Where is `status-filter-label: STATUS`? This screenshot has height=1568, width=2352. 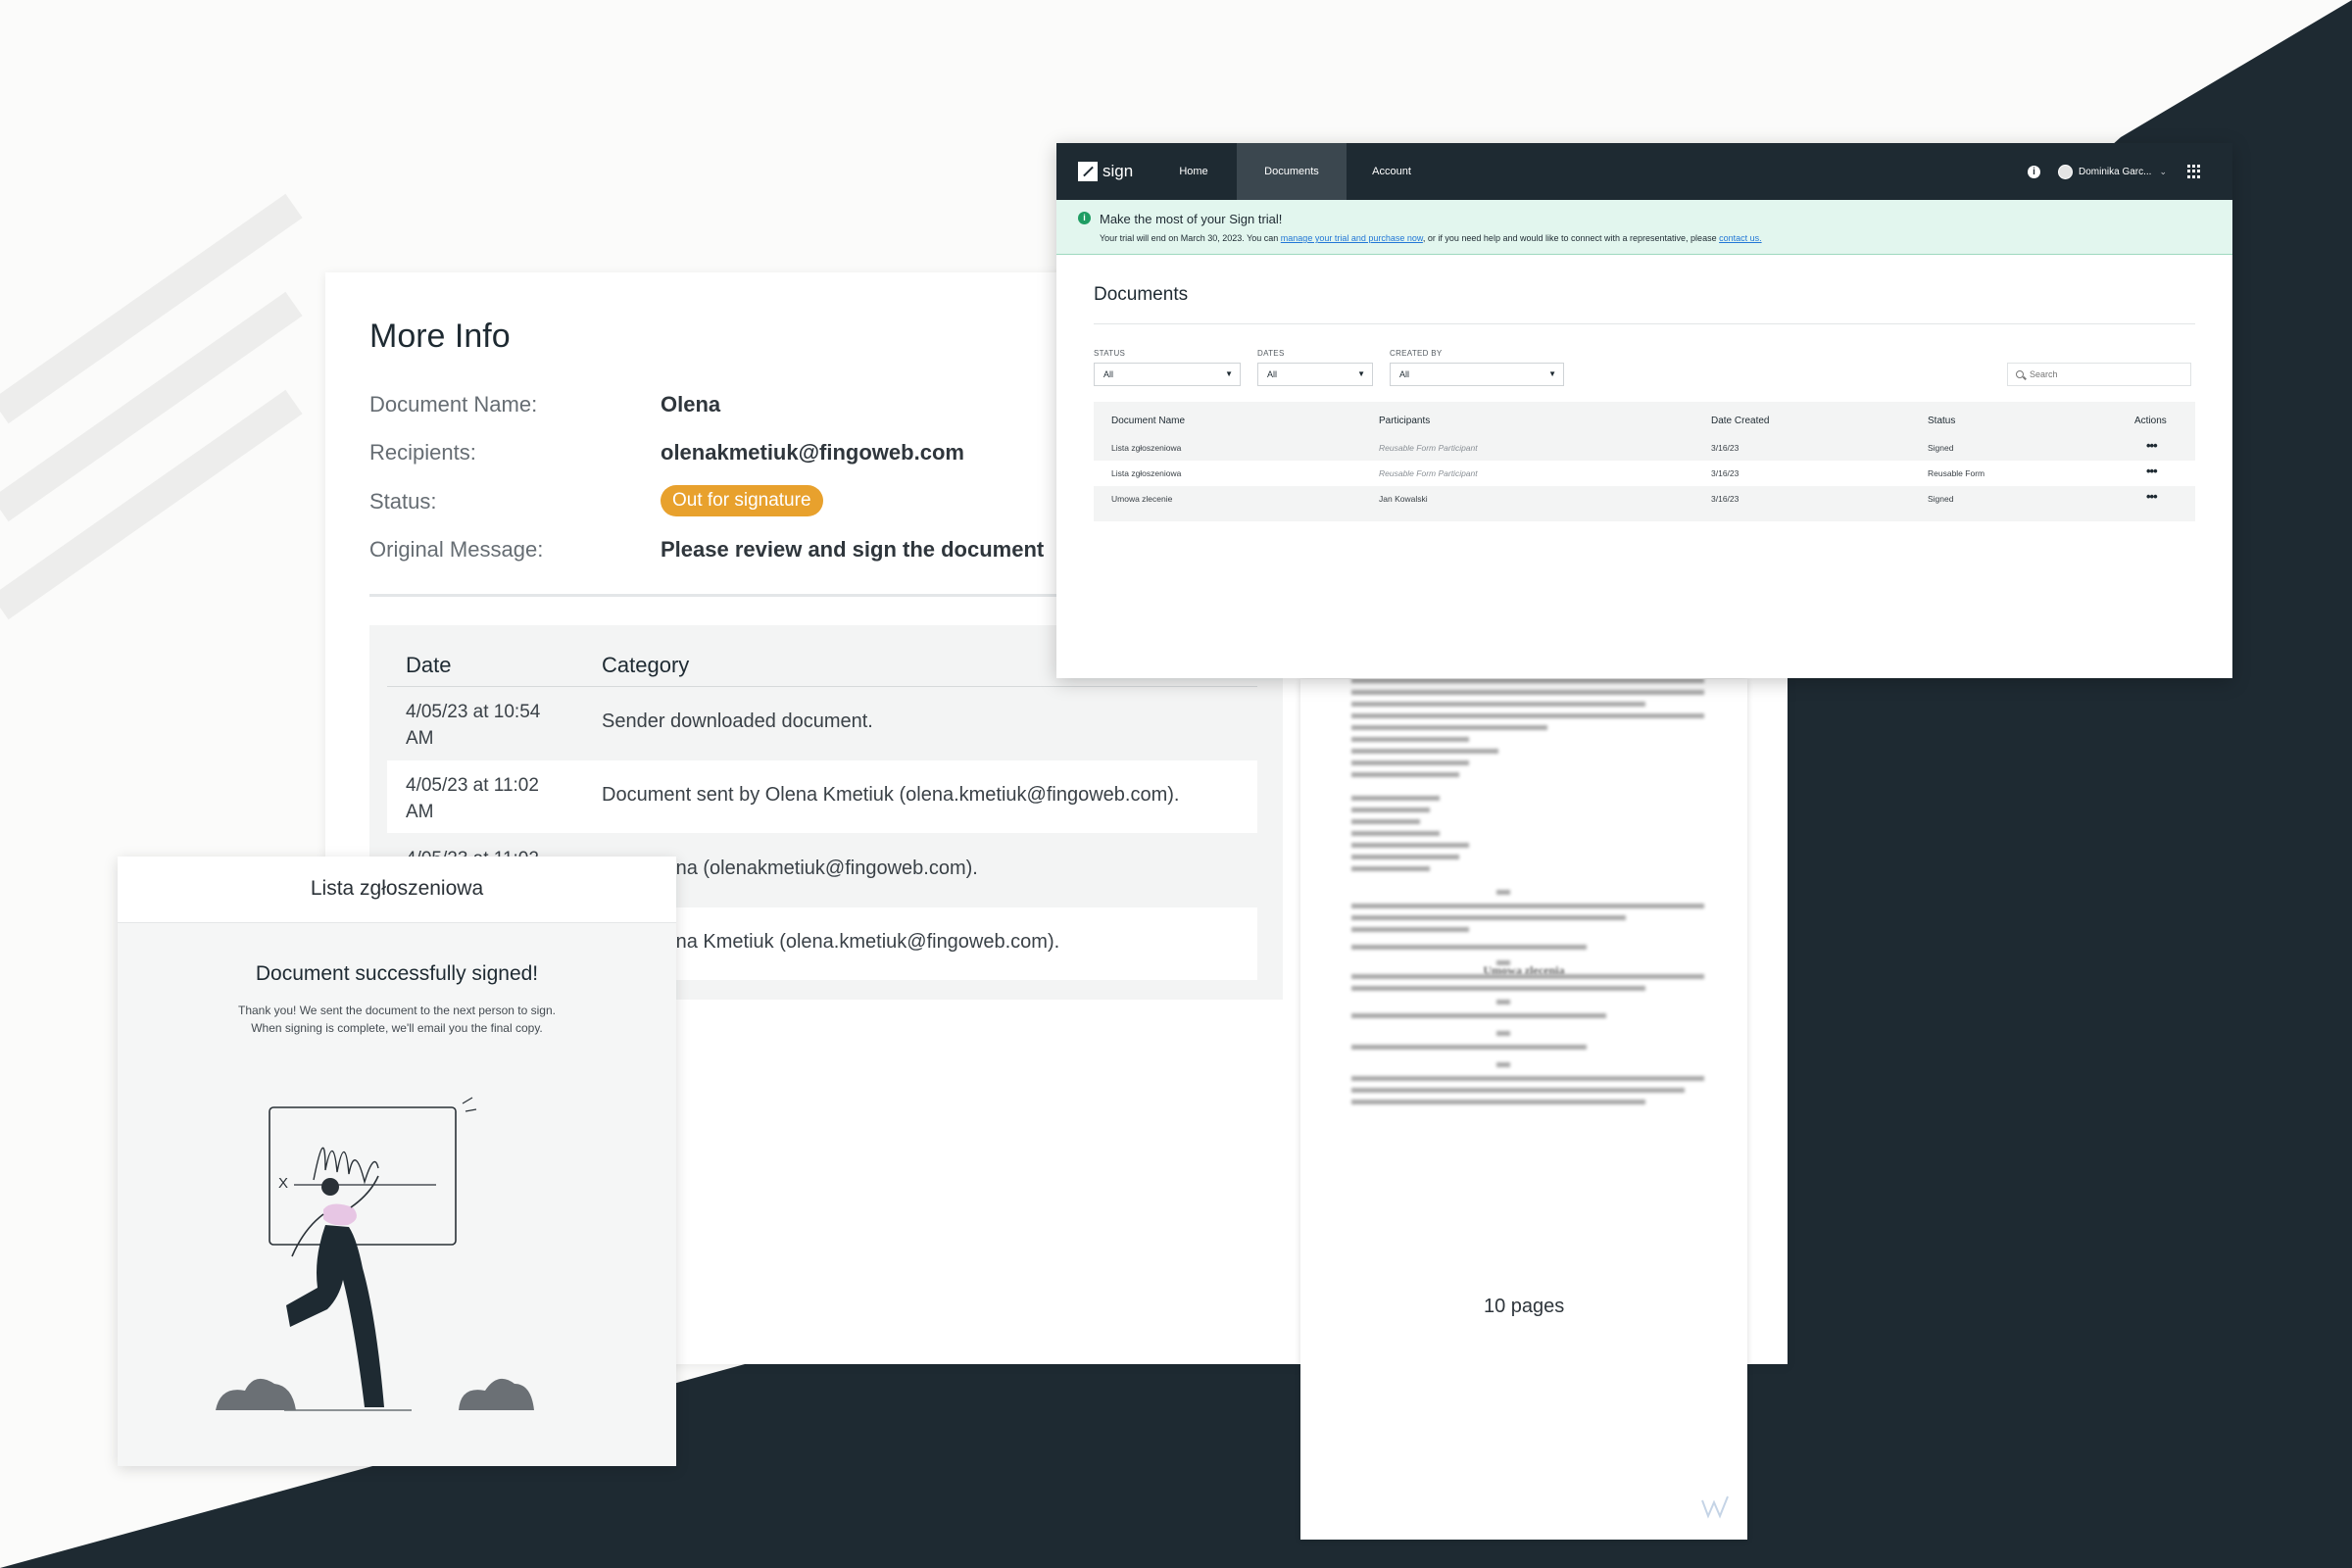
status-filter-label: STATUS is located at coordinates (1110, 353).